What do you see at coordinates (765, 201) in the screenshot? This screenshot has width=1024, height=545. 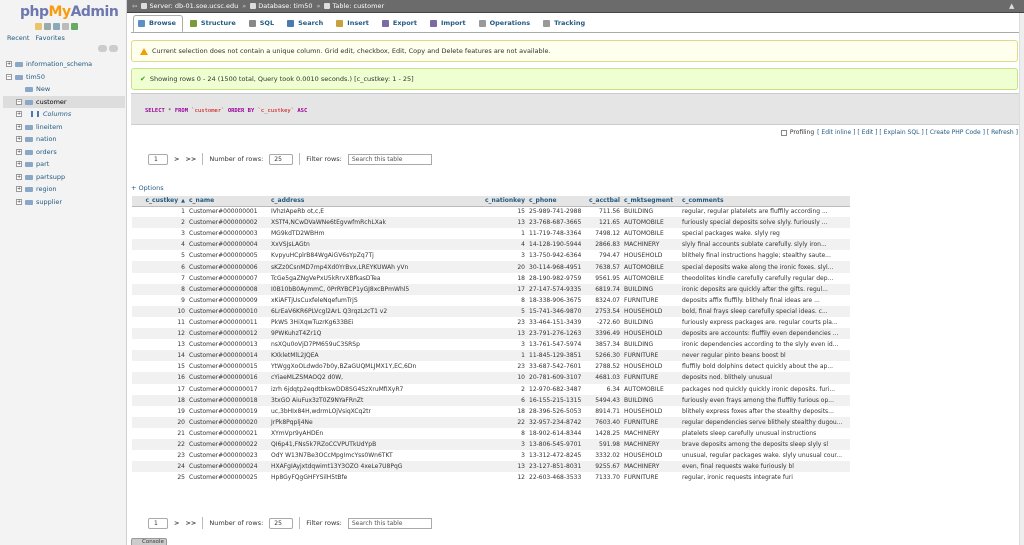 I see `column-header-c-comments: c_comments` at bounding box center [765, 201].